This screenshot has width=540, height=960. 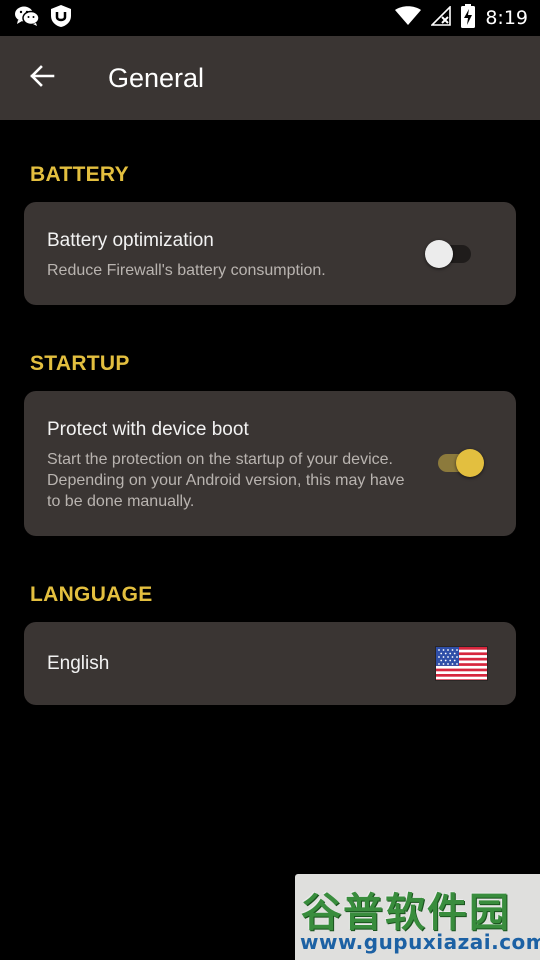 I want to click on section-header-language: LANGUAGE, so click(x=91, y=594).